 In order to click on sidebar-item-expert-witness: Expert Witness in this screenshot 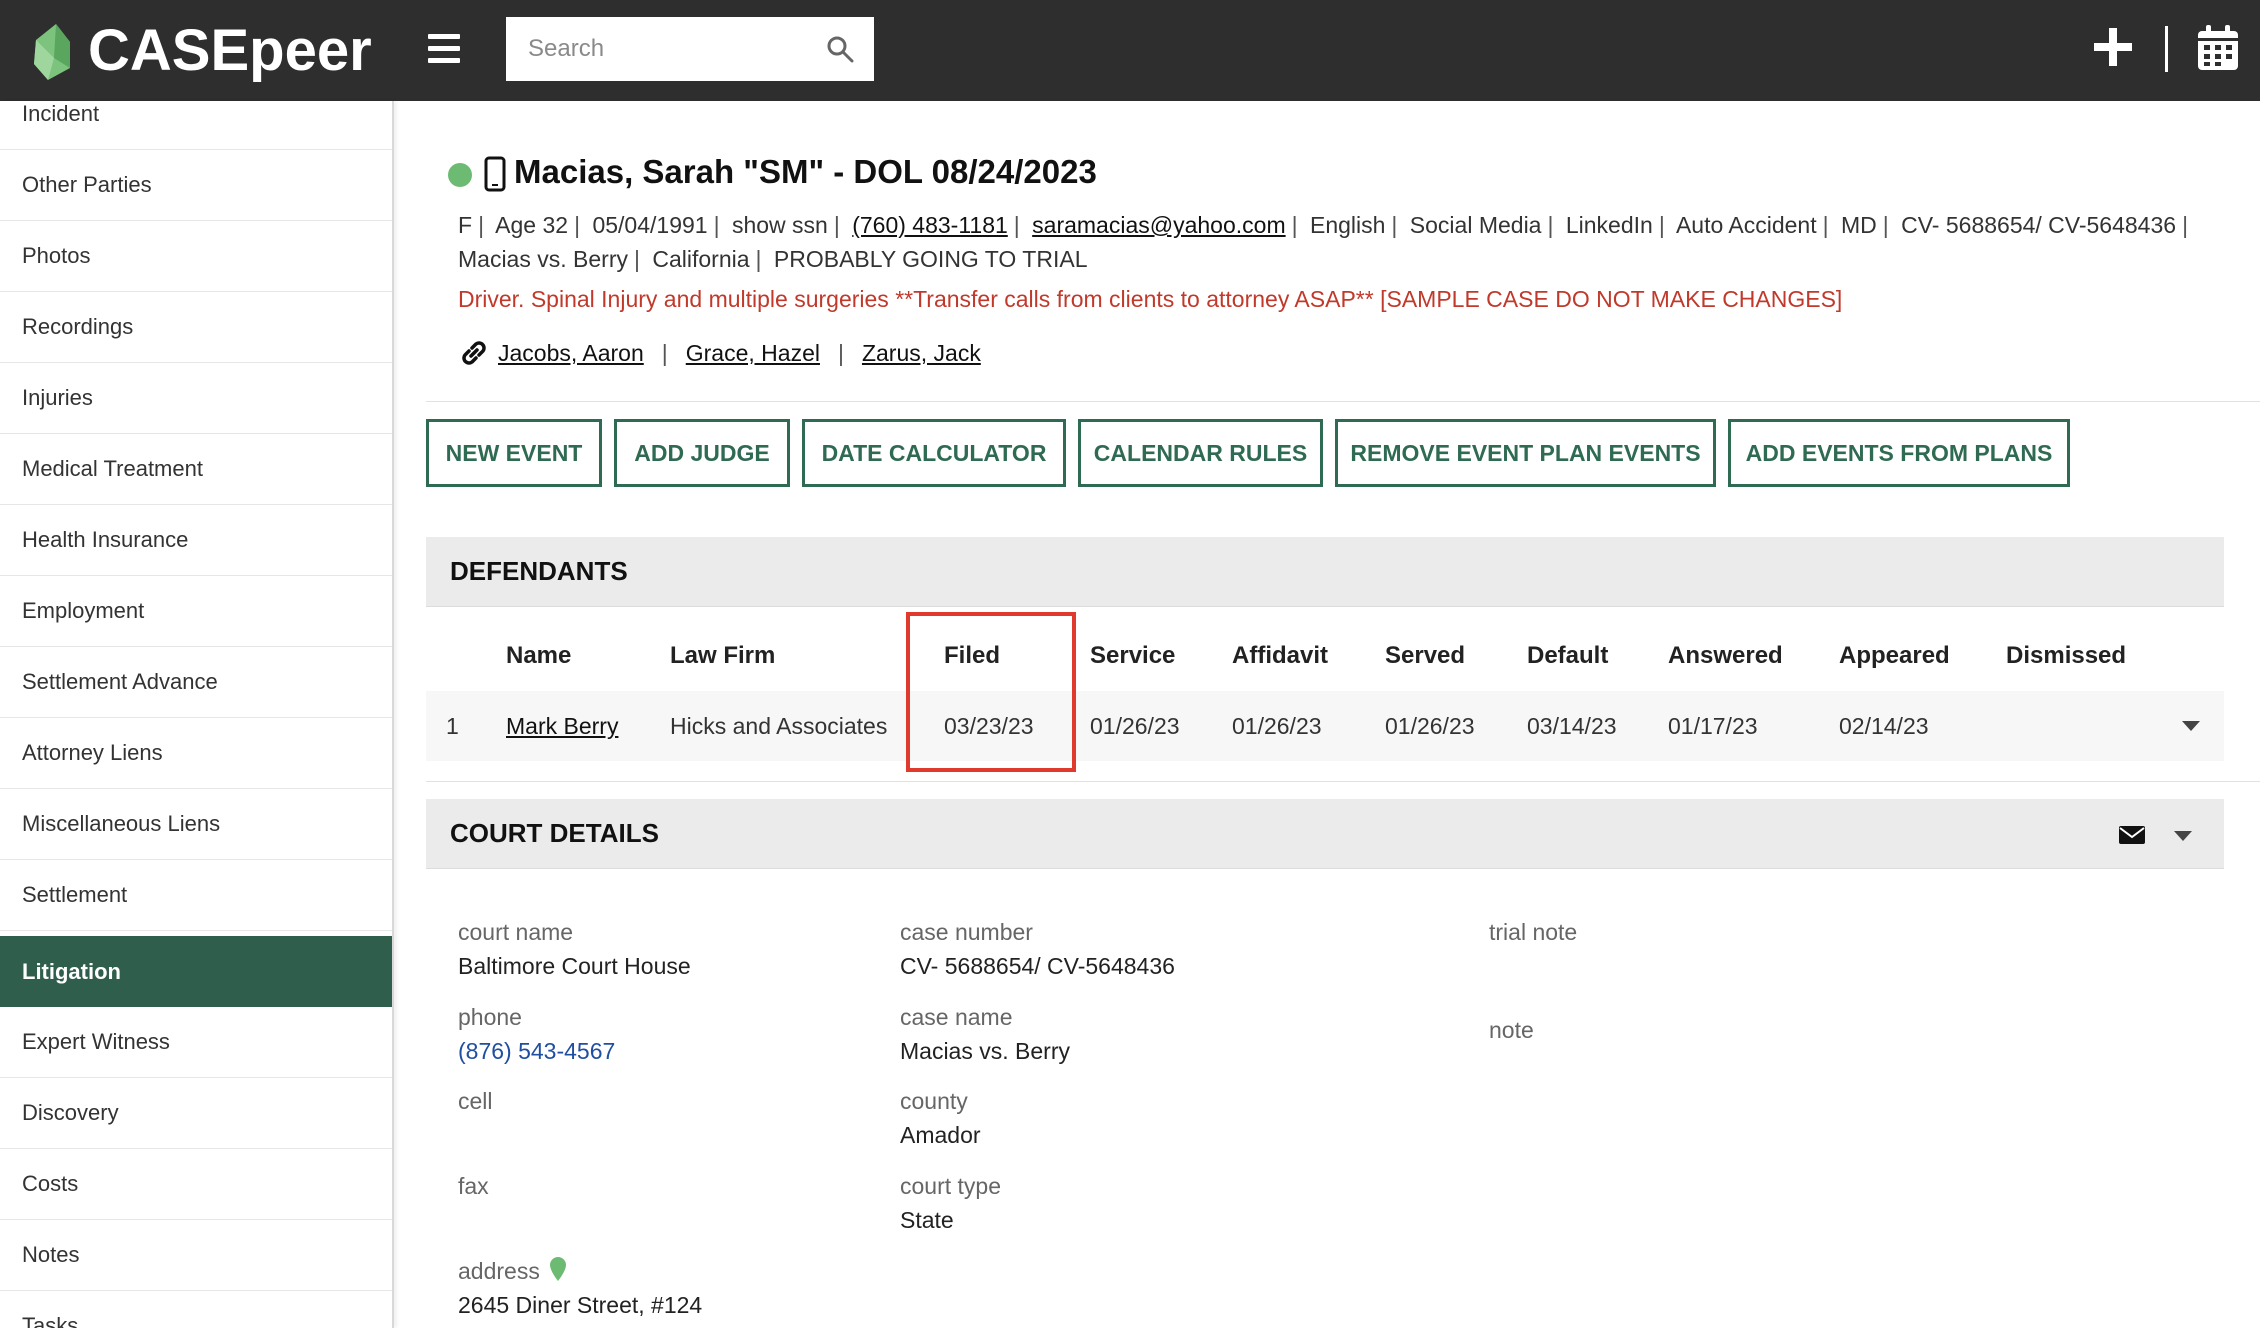, I will do `click(196, 1042)`.